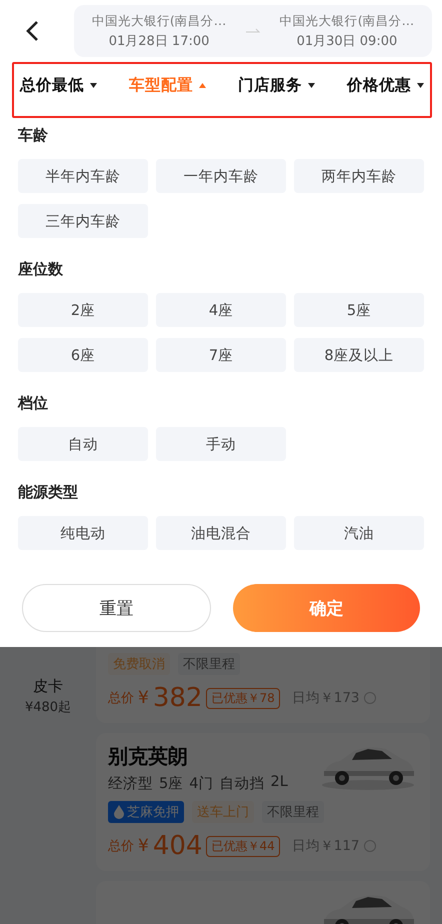 The image size is (442, 924). I want to click on discount-badge: 已优惠￥44, so click(243, 846).